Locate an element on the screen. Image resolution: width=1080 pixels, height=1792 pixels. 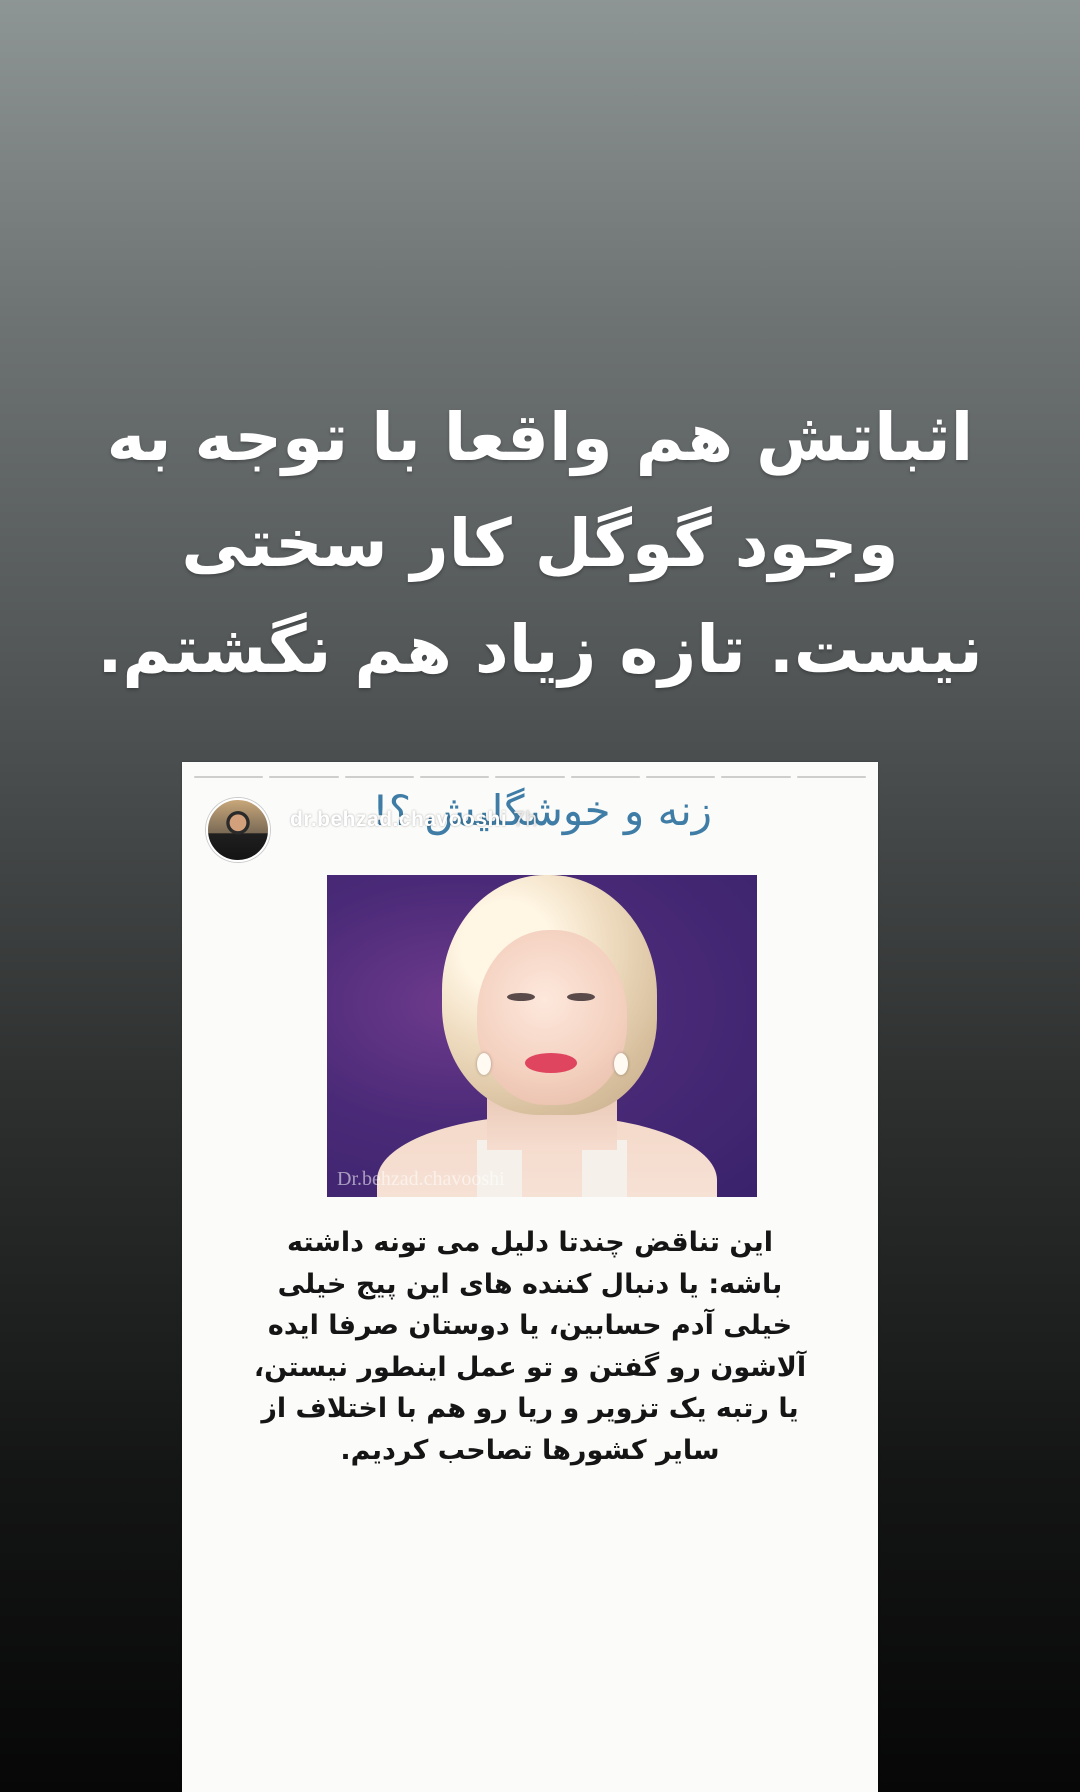
caption-line: نیست. تازه زیاد هم نگشتم. is located at coordinates (540, 649).